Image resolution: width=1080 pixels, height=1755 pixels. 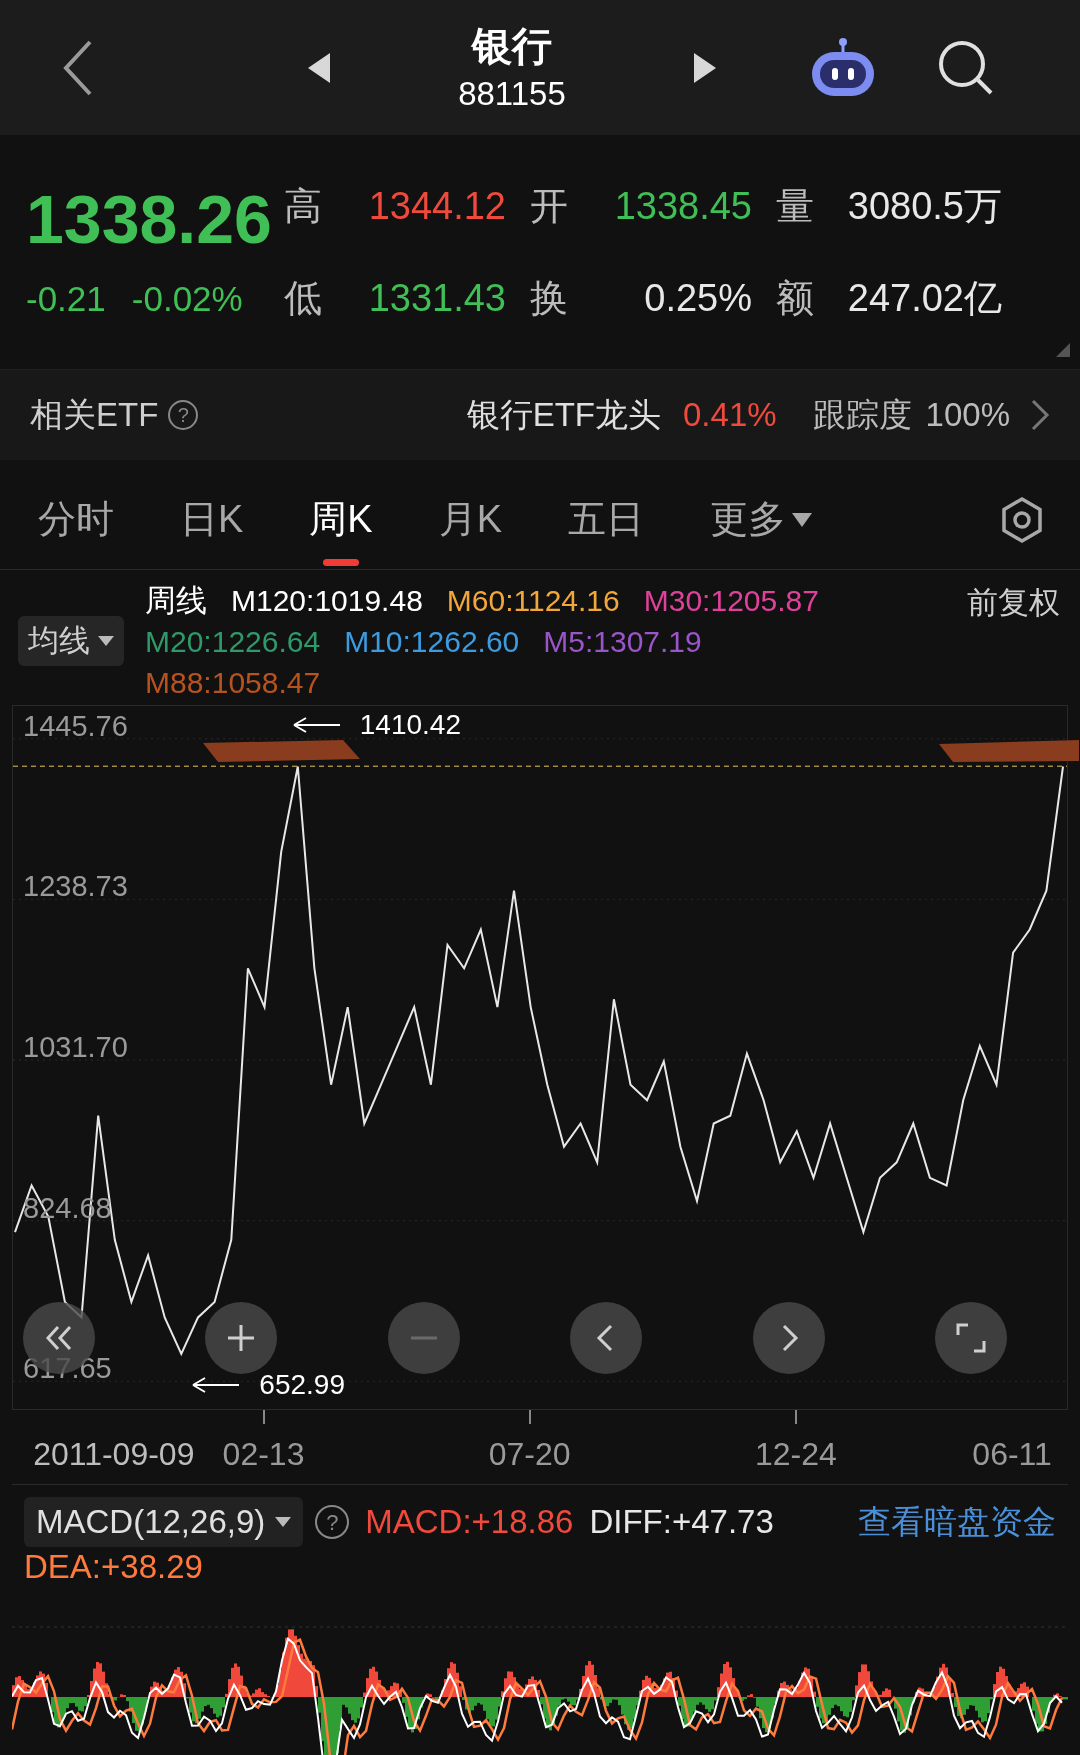 What do you see at coordinates (529, 1454) in the screenshot?
I see `x-axis-label: 07-20` at bounding box center [529, 1454].